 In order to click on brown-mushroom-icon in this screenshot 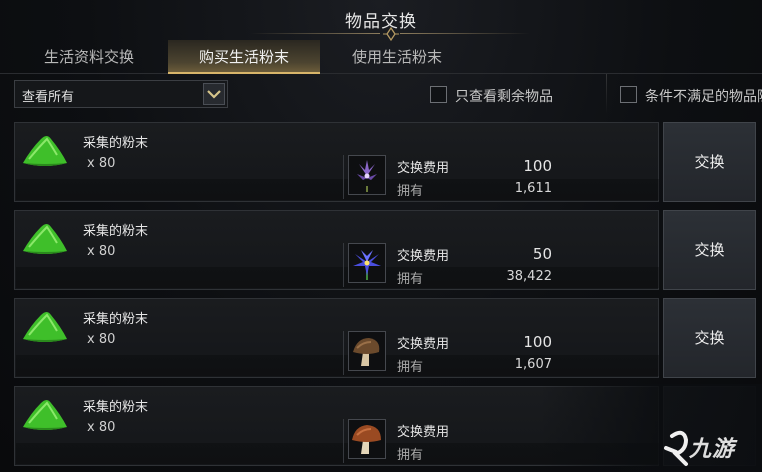, I will do `click(366, 352)`.